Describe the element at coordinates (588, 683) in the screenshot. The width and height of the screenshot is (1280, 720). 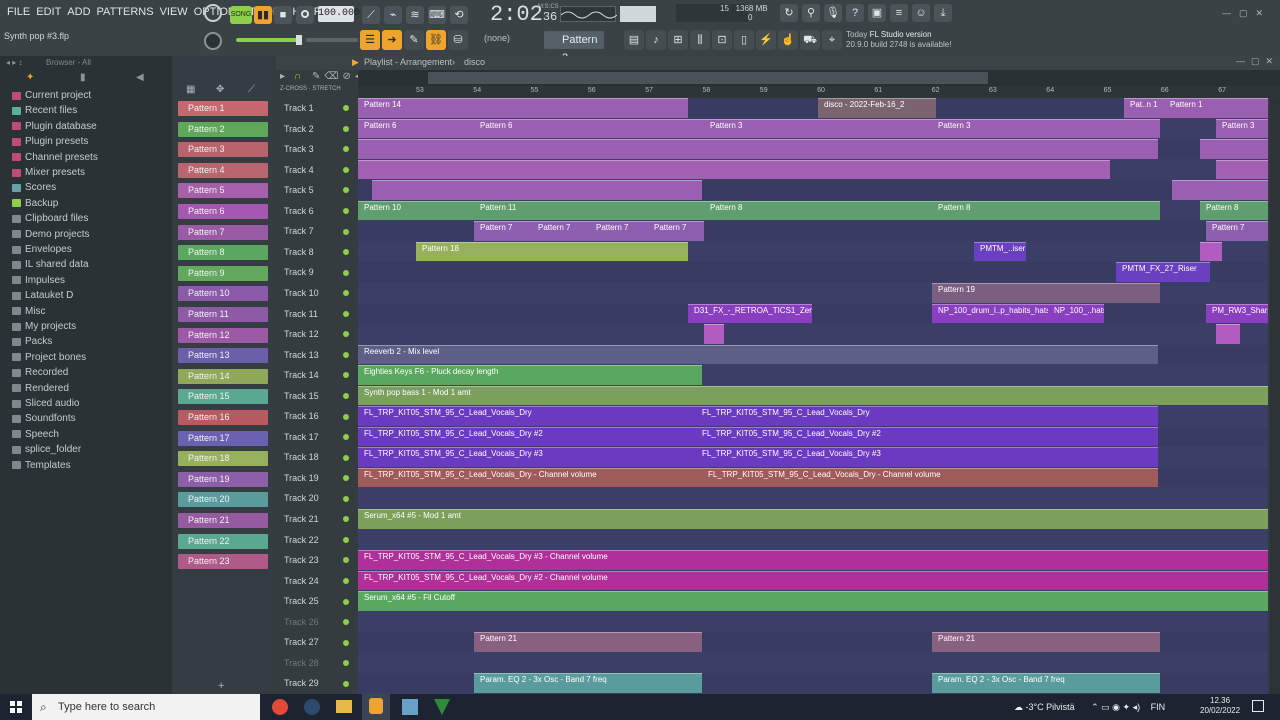
I see `playlist-clip: Param. EQ 2 - 3x Osc - Band 7 freq` at that location.